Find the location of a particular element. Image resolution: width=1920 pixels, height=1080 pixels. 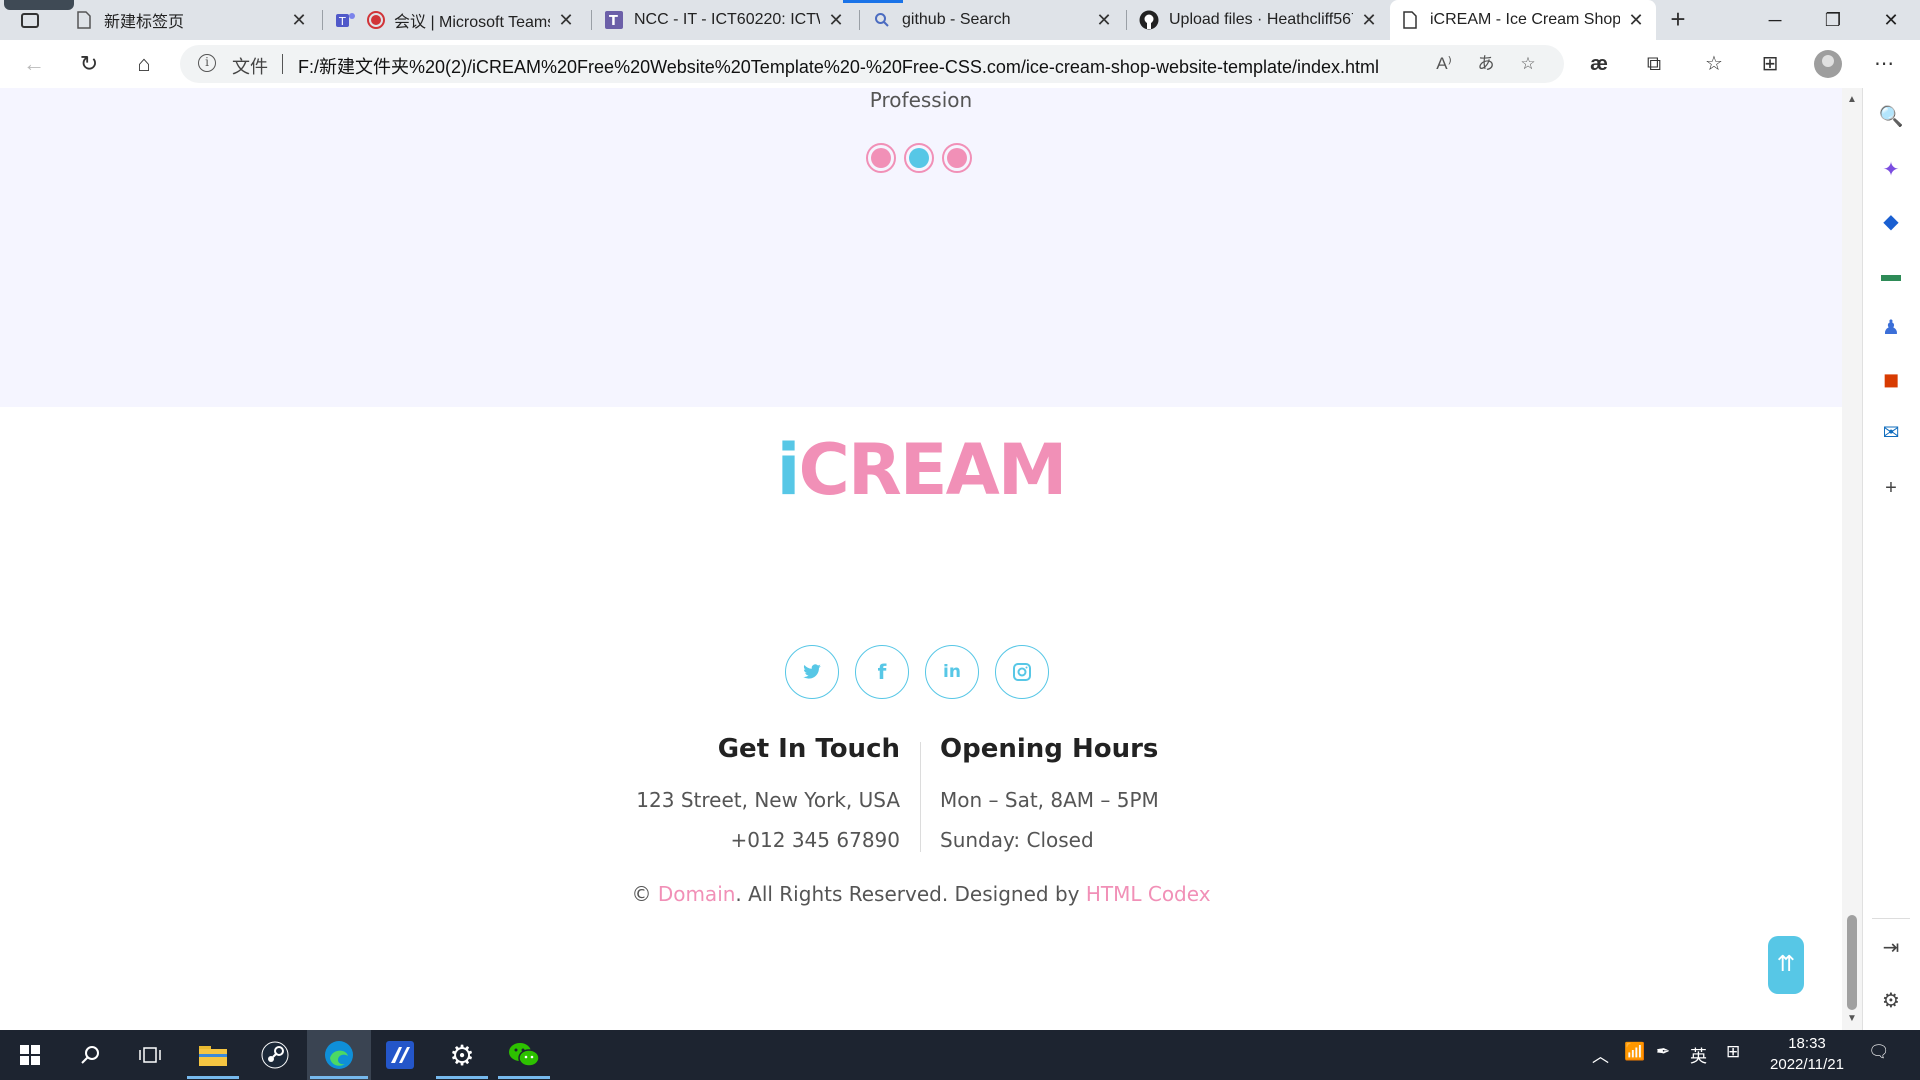

tab-upload-files: Upload files · Heathcliff5677 ✕ is located at coordinates (1259, 20).